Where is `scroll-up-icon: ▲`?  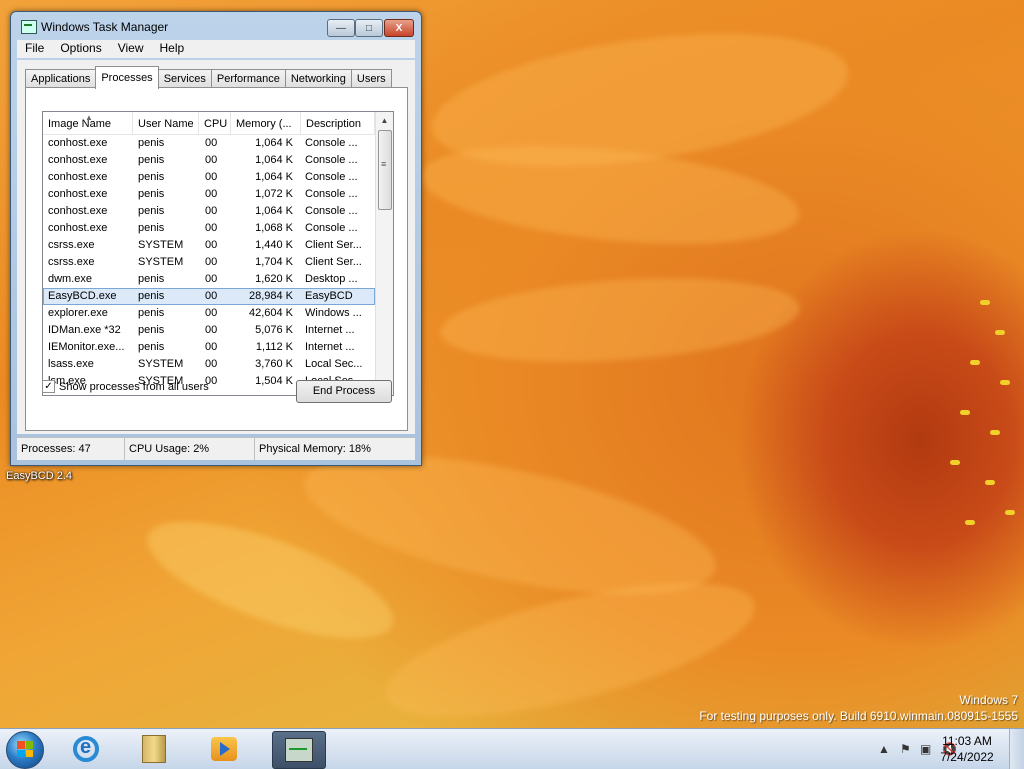
scroll-up-icon: ▲ is located at coordinates (384, 120).